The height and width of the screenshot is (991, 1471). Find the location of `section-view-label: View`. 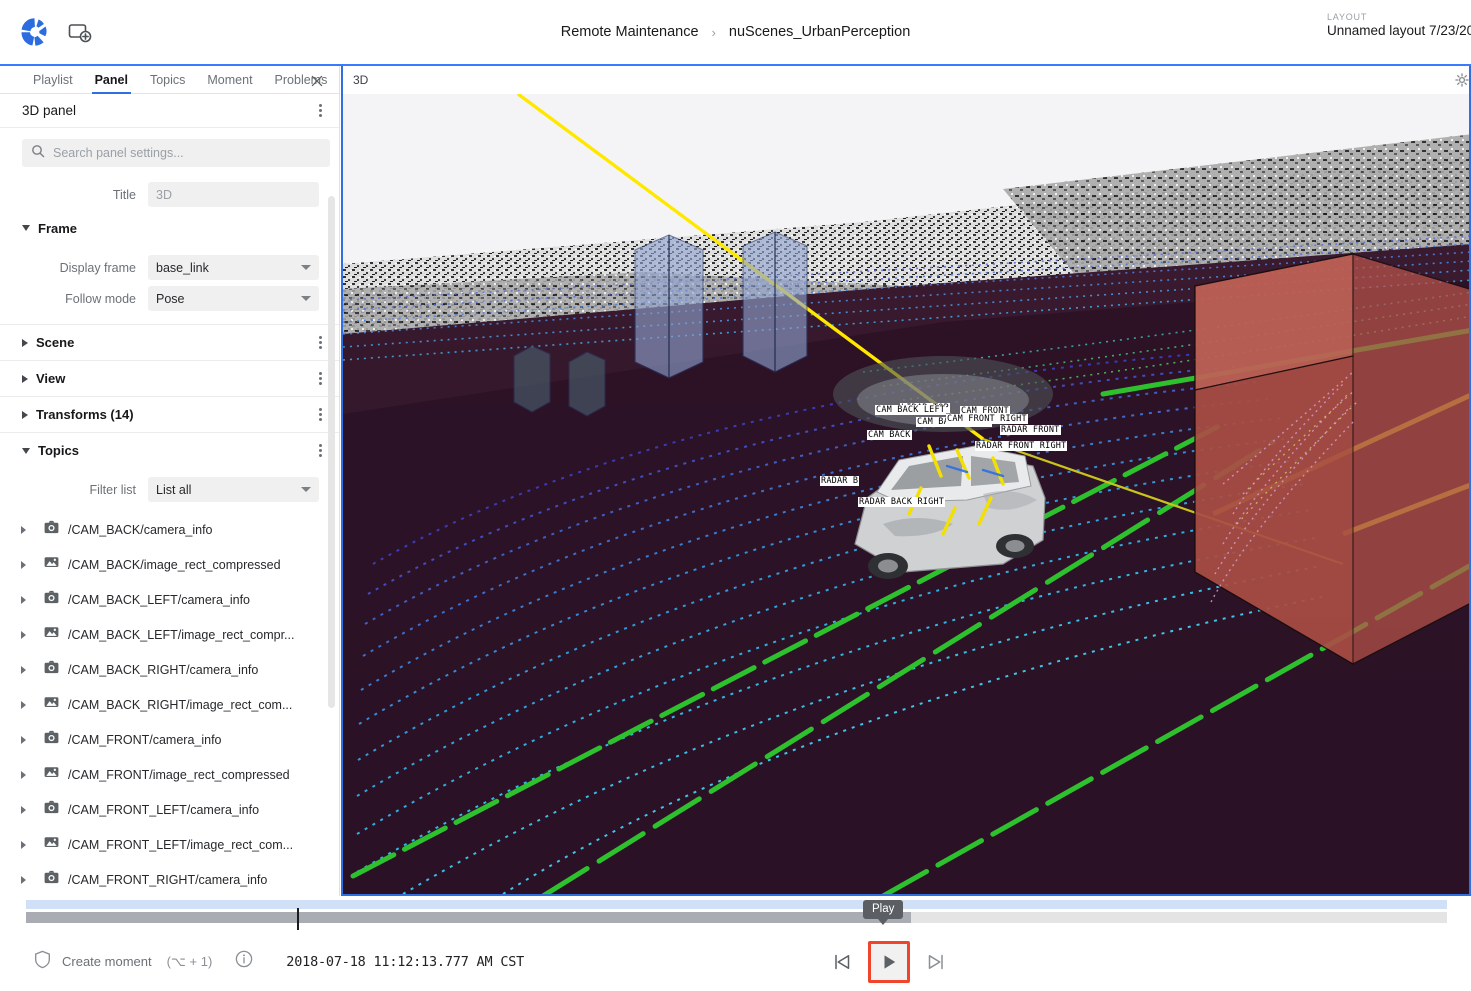

section-view-label: View is located at coordinates (51, 378).